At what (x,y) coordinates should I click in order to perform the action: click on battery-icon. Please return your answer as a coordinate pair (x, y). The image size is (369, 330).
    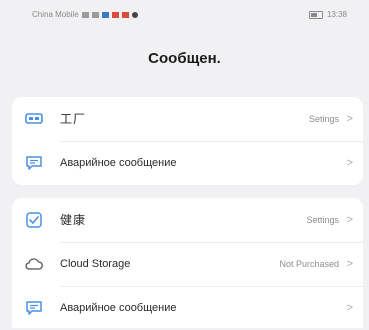
    Looking at the image, I should click on (315, 14).